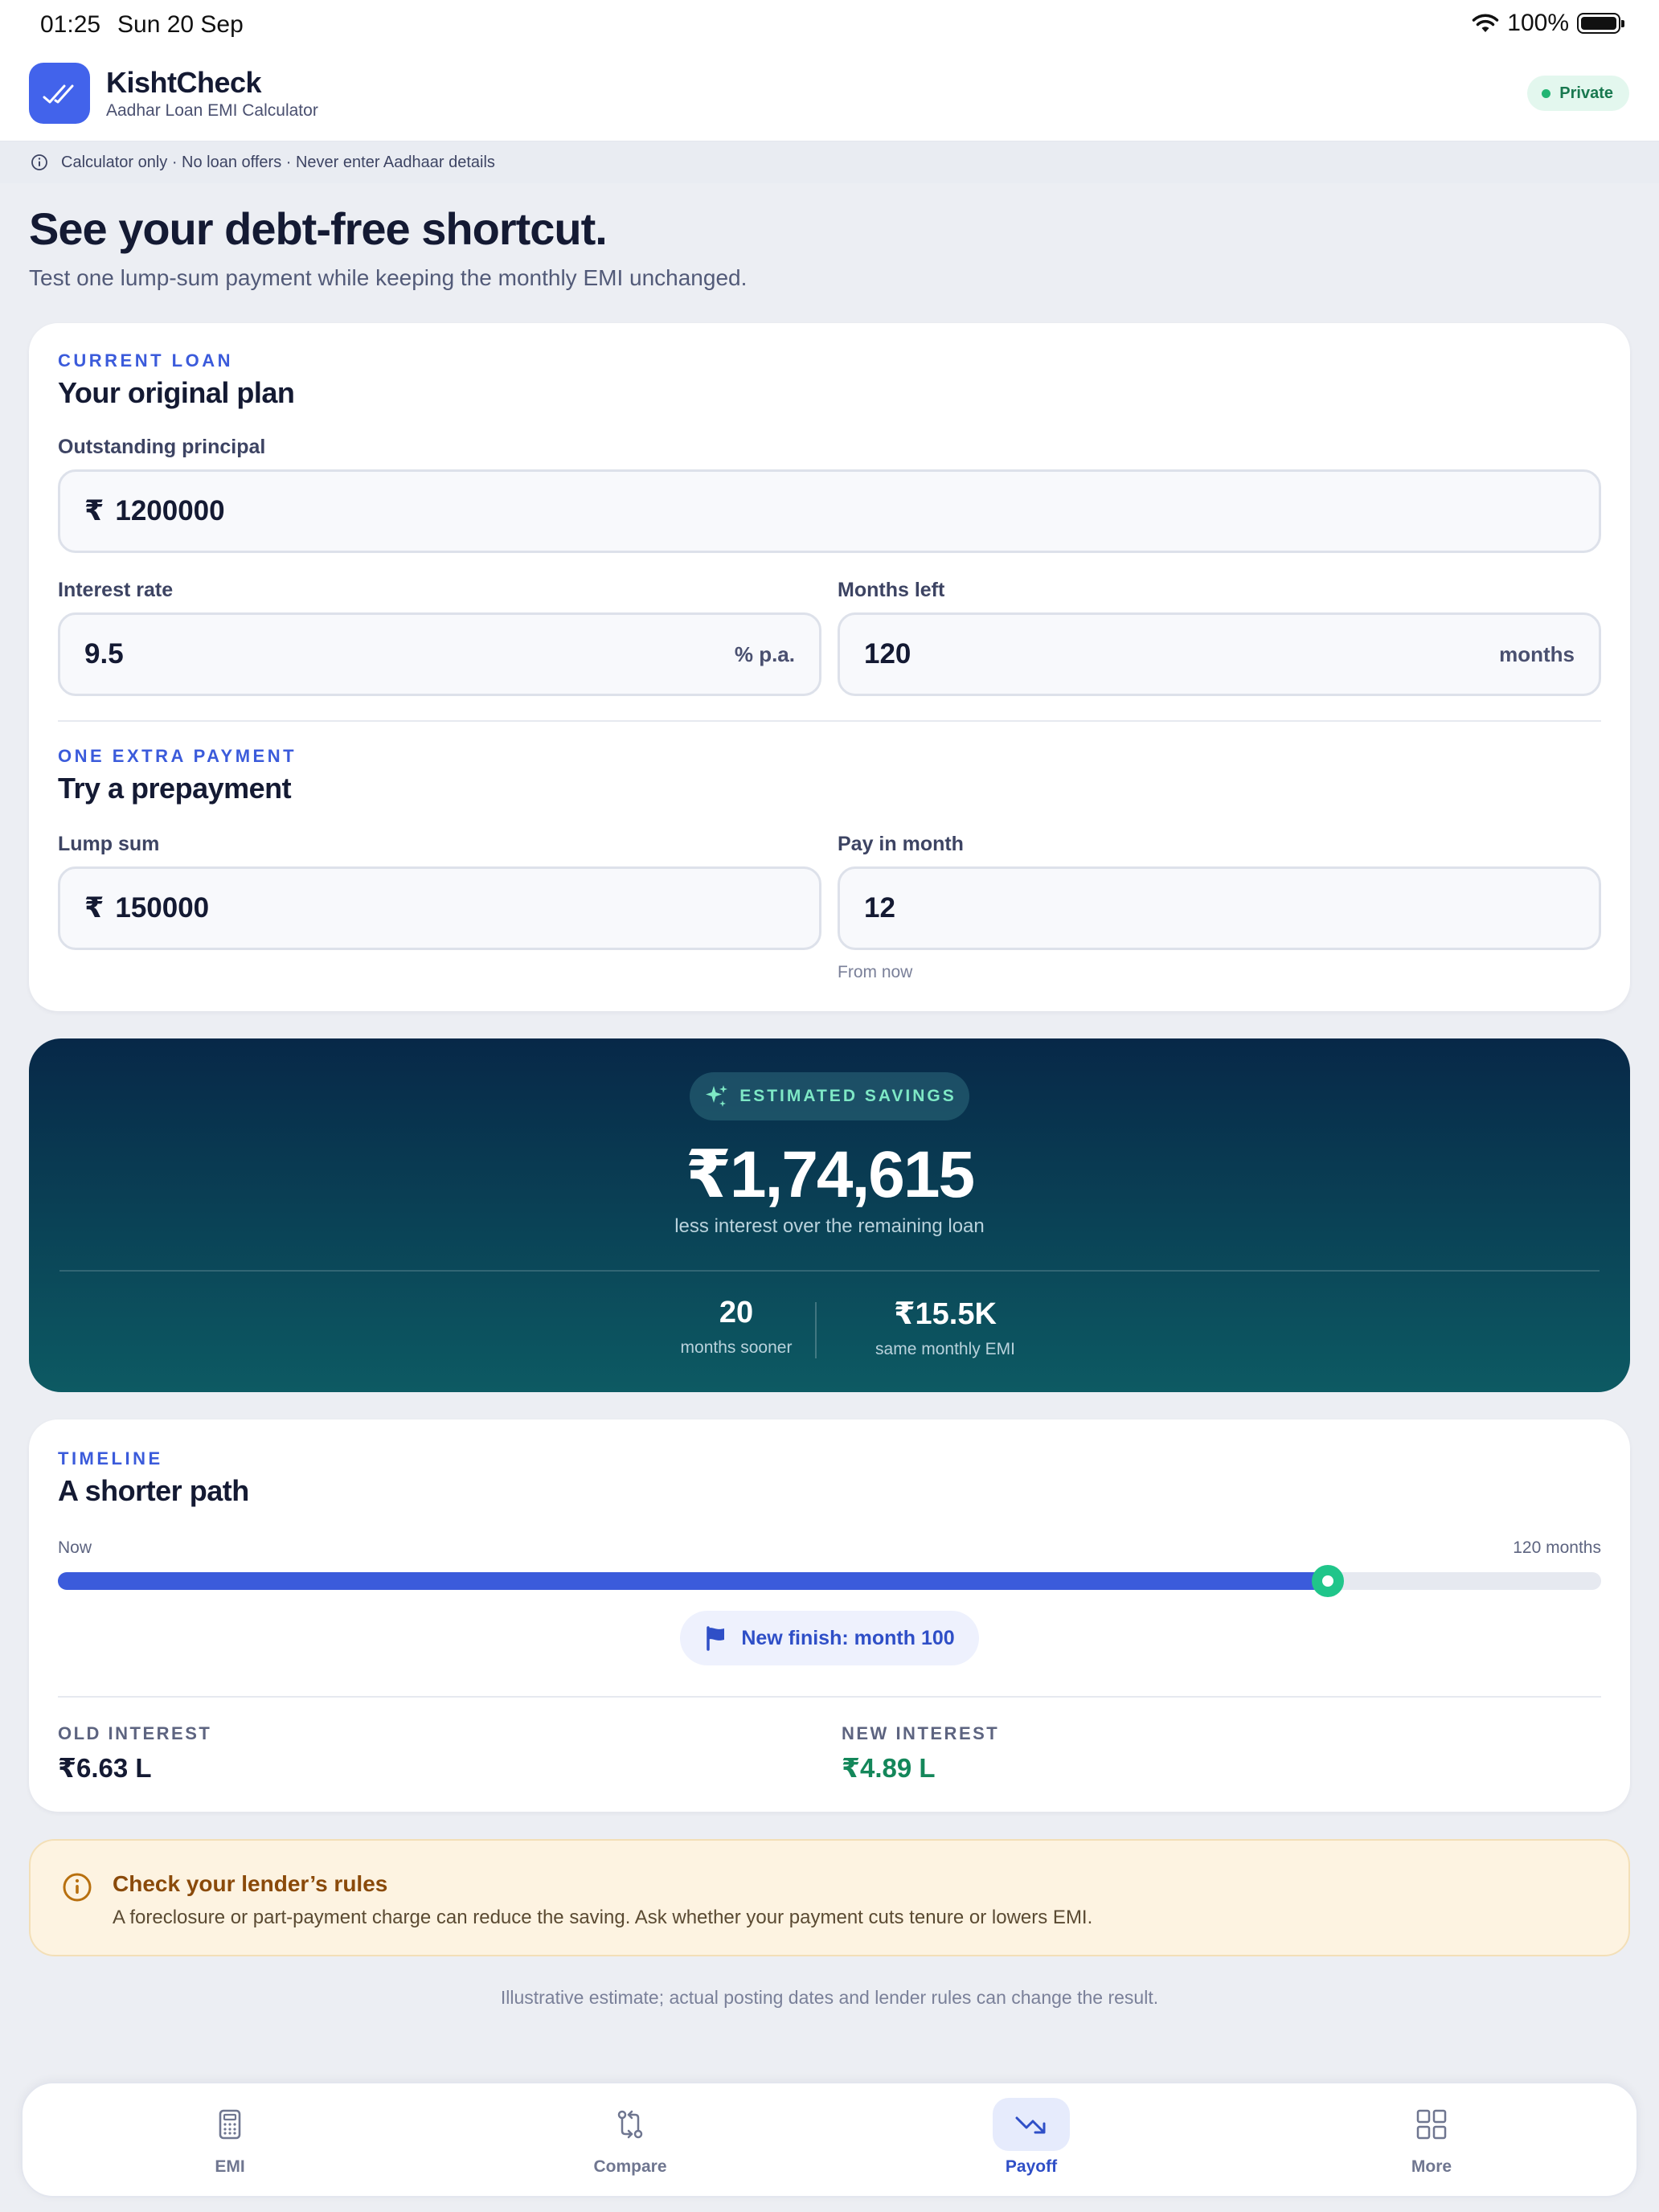  What do you see at coordinates (175, 788) in the screenshot?
I see `prepayment-title: Try a prepayment` at bounding box center [175, 788].